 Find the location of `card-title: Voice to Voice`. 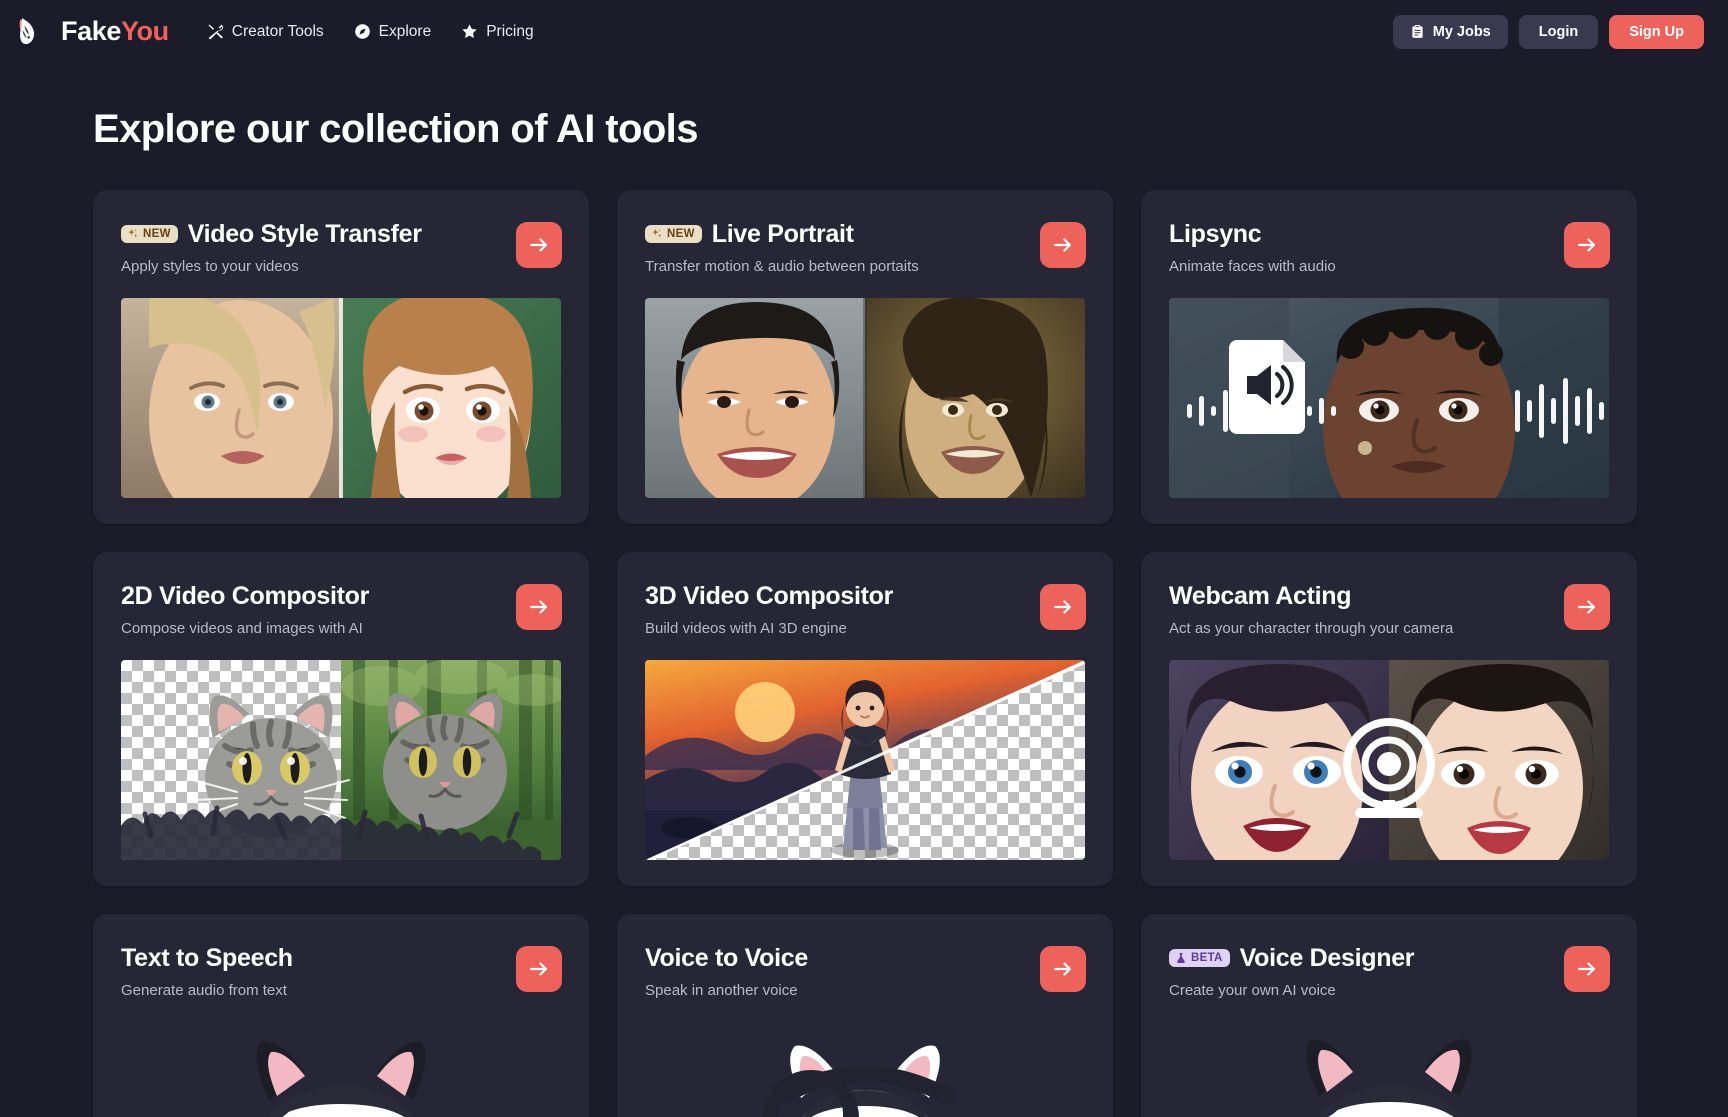

card-title: Voice to Voice is located at coordinates (726, 958).